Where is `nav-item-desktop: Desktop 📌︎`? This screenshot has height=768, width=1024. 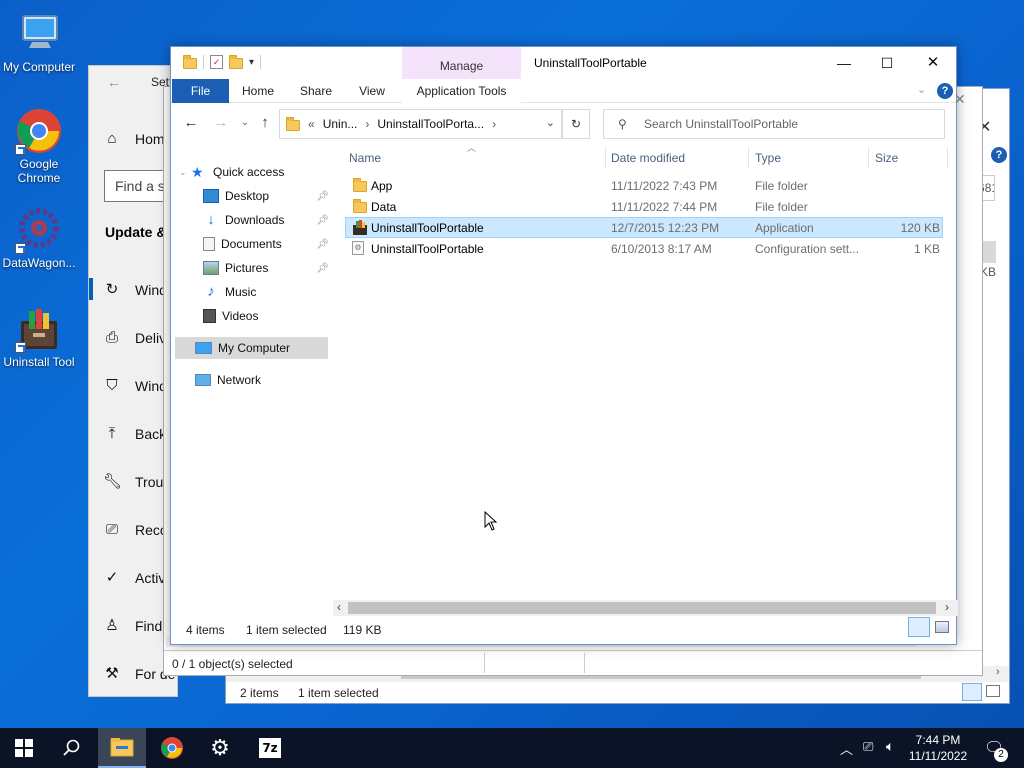
nav-item-desktop: Desktop 📌︎ is located at coordinates (251, 196).